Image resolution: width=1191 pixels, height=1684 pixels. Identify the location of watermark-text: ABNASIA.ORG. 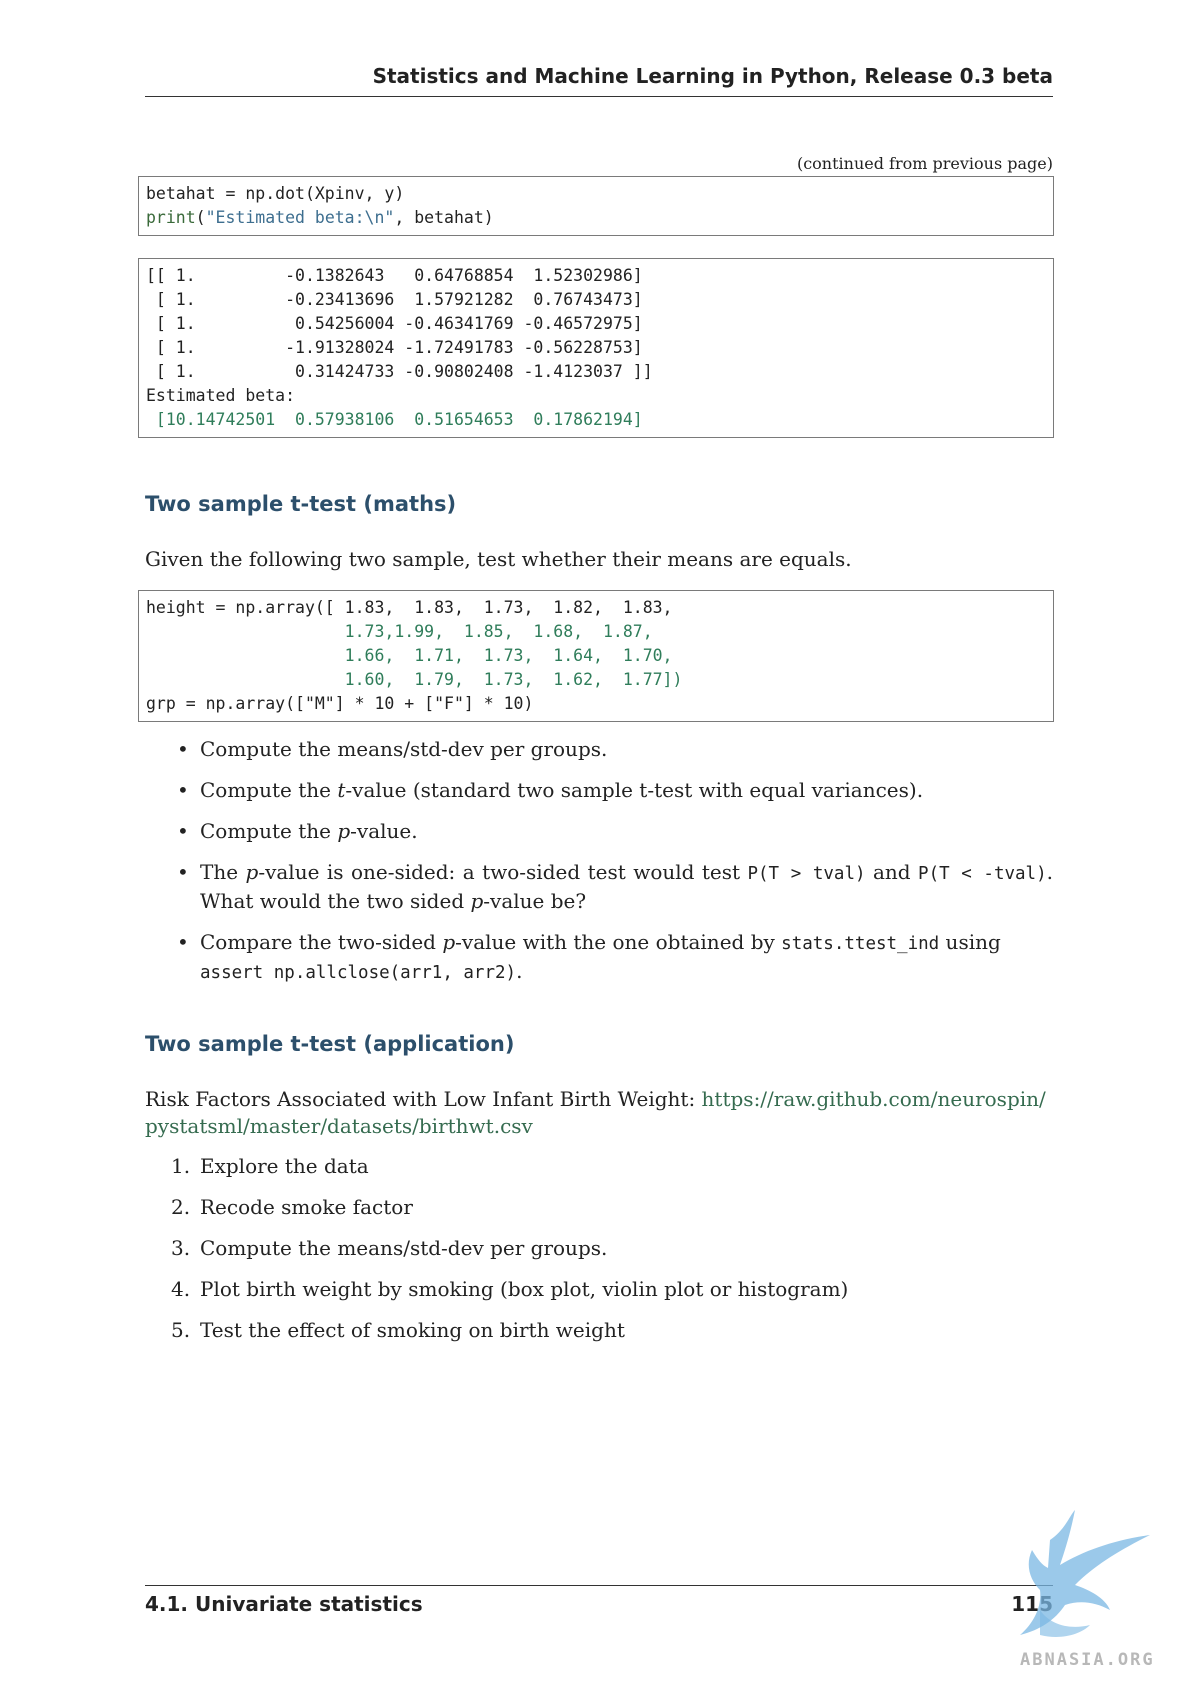
(1087, 1660).